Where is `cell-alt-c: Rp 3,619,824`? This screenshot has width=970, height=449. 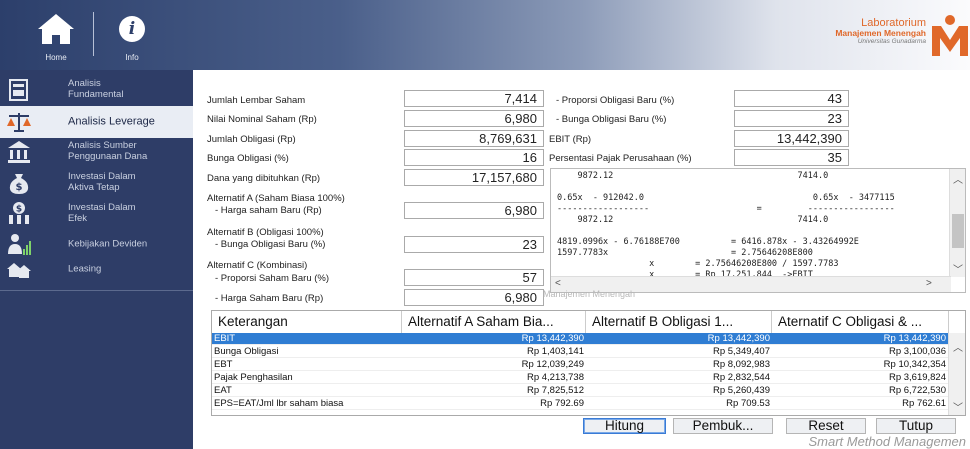 cell-alt-c: Rp 3,619,824 is located at coordinates (917, 377).